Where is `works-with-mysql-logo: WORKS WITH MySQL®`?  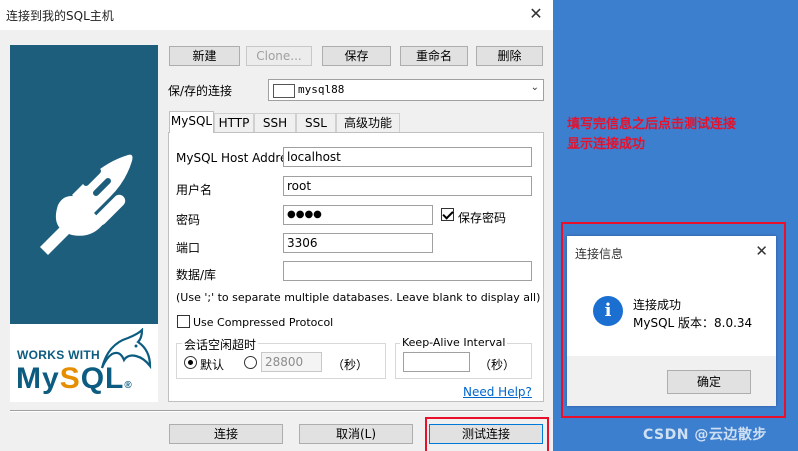
works-with-mysql-logo: WORKS WITH MySQL® is located at coordinates (84, 363).